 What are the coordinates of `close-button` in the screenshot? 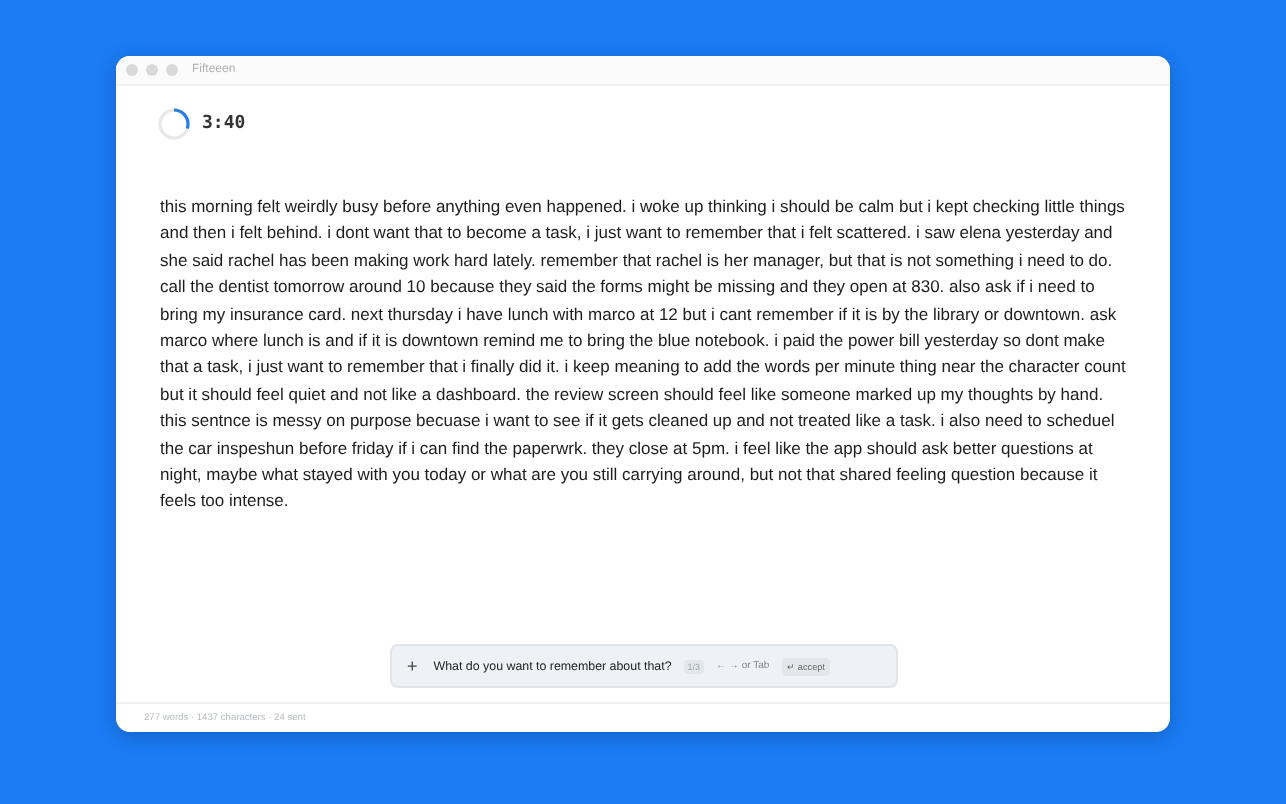 It's located at (132, 70).